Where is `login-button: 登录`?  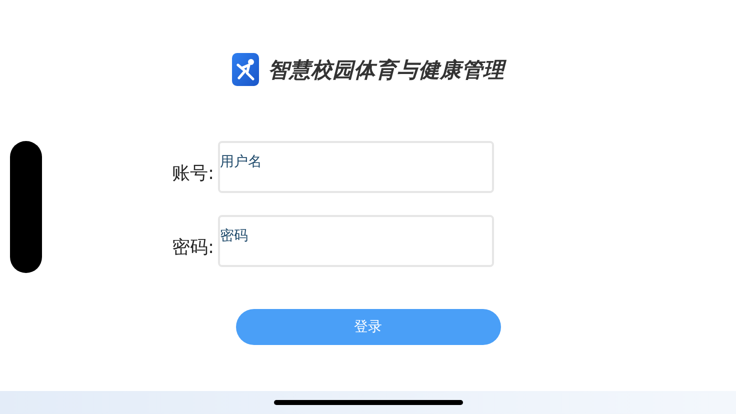
login-button: 登录 is located at coordinates (368, 327).